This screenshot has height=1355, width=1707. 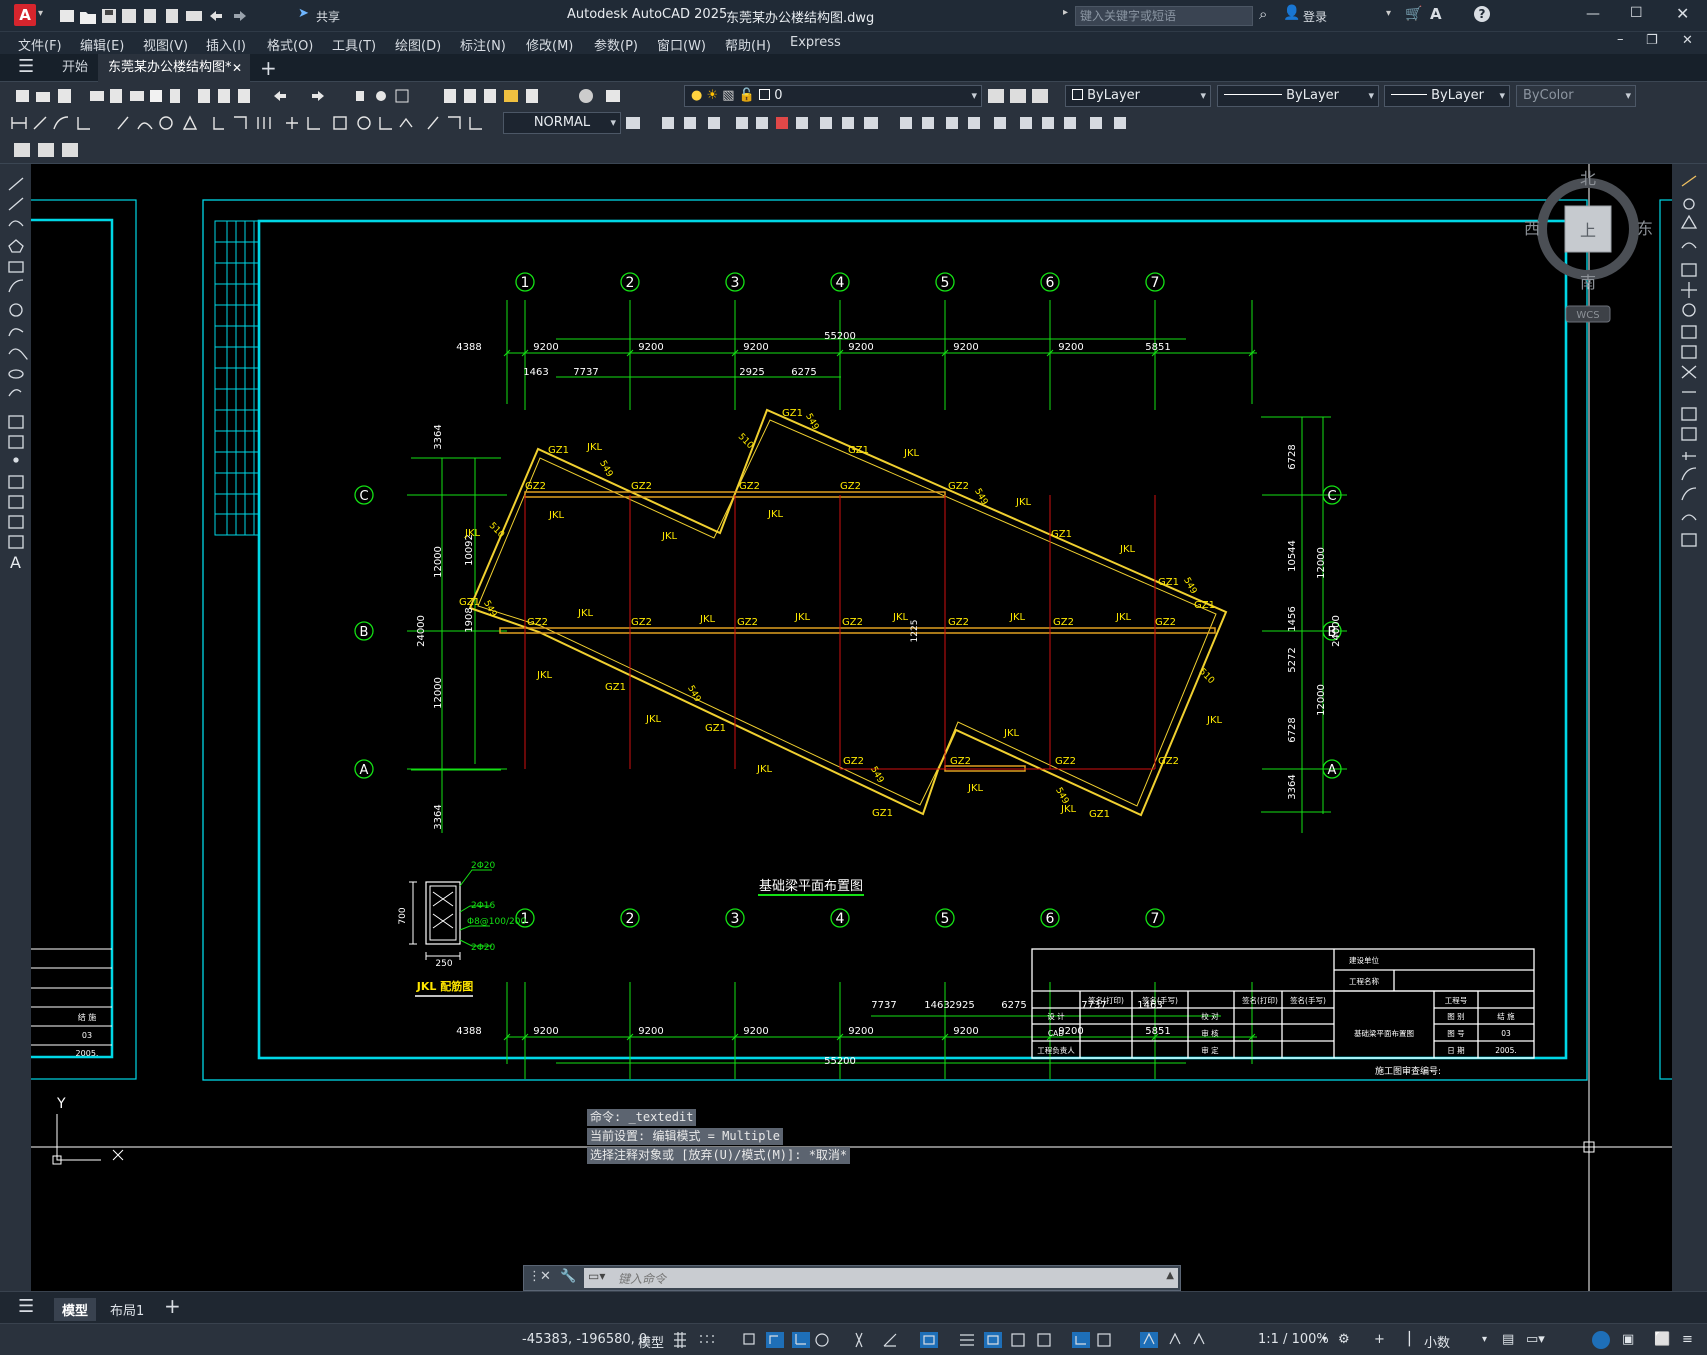 What do you see at coordinates (26, 1306) in the screenshot?
I see `layout-menu-icon: ☰` at bounding box center [26, 1306].